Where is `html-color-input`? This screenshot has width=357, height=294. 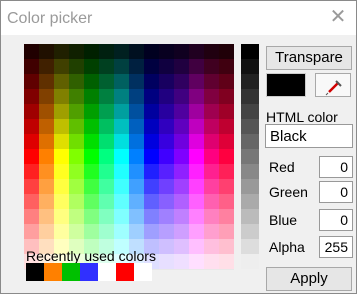 html-color-input is located at coordinates (309, 136).